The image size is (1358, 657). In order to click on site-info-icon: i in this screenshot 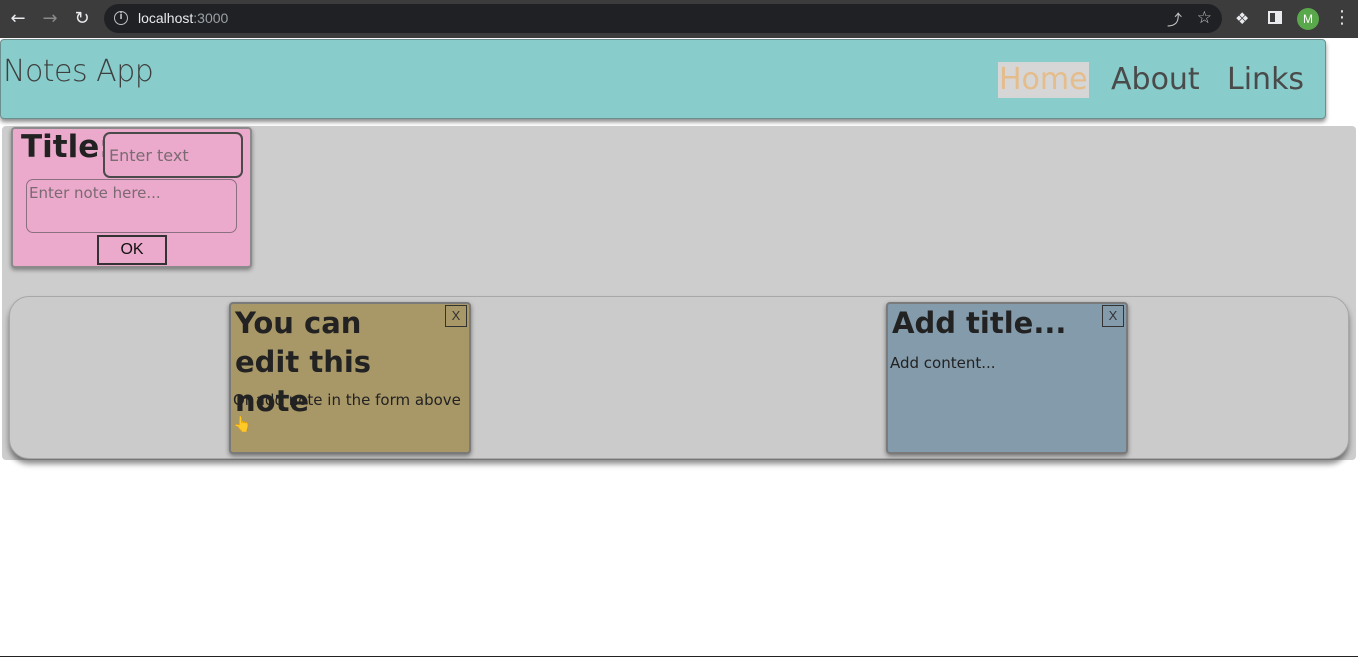, I will do `click(121, 18)`.